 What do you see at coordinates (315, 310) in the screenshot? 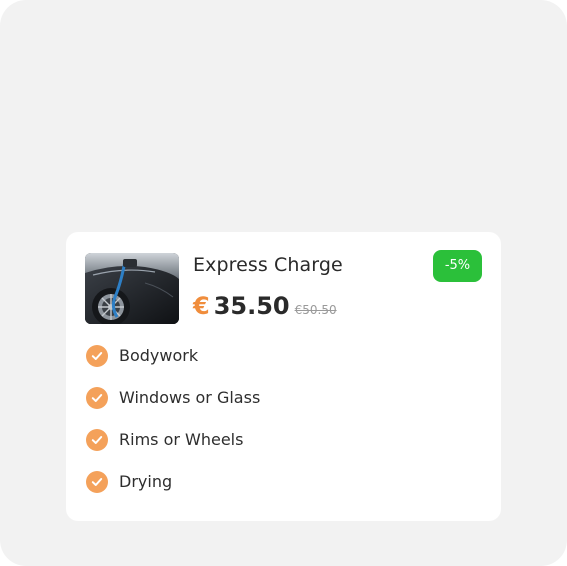
I see `old-price: €50.50` at bounding box center [315, 310].